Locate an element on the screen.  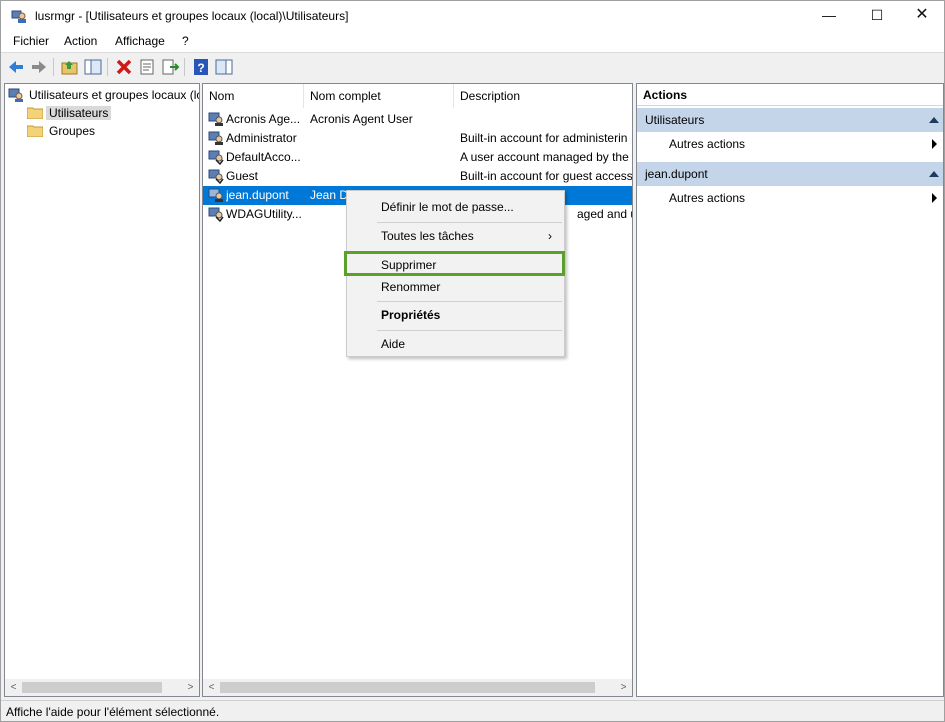
cell-fullname: Acronis Agent User is located at coordinates (361, 119).